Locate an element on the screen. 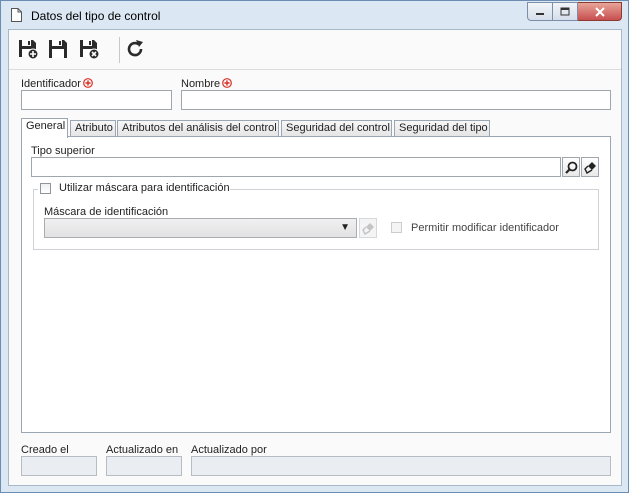  toolbar is located at coordinates (315, 50).